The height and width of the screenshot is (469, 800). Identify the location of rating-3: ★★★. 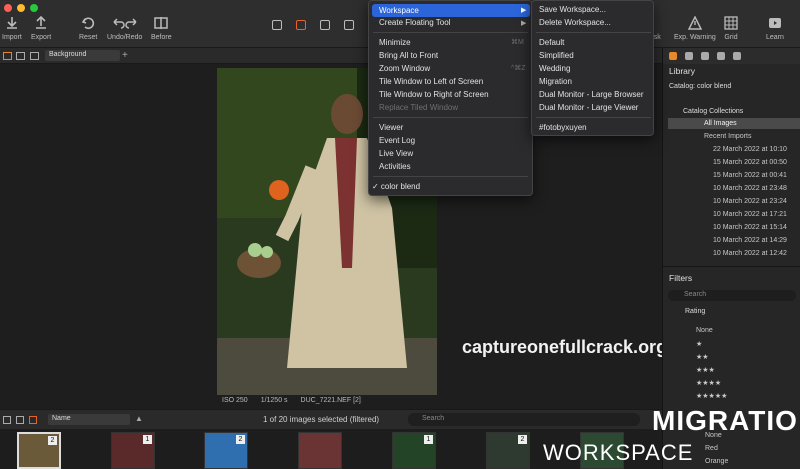
(705, 370).